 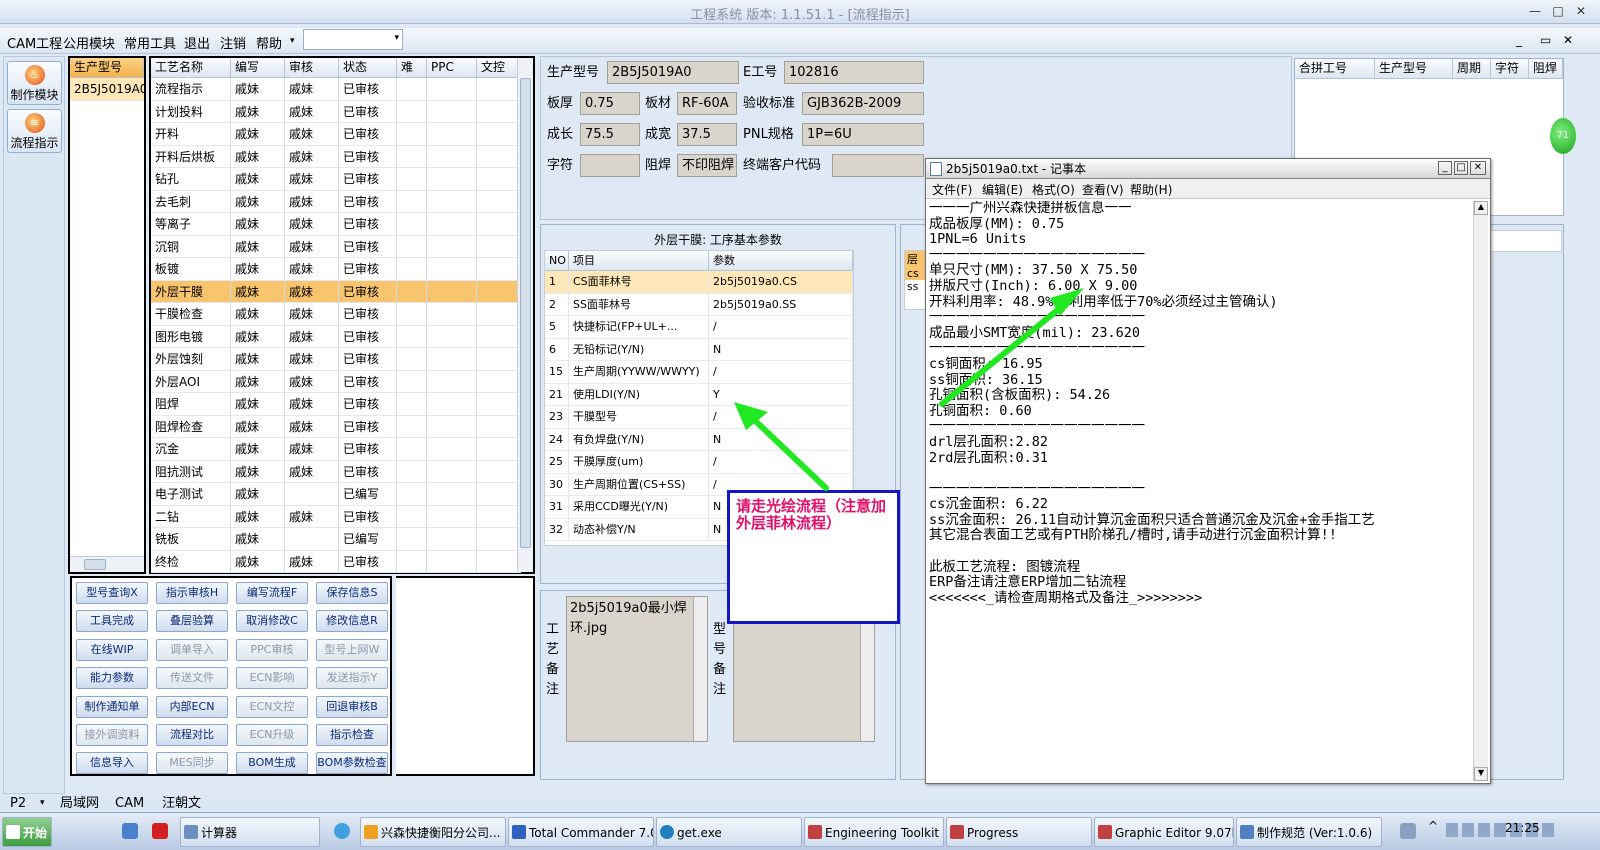 What do you see at coordinates (130, 831) in the screenshot?
I see `desktop-icon` at bounding box center [130, 831].